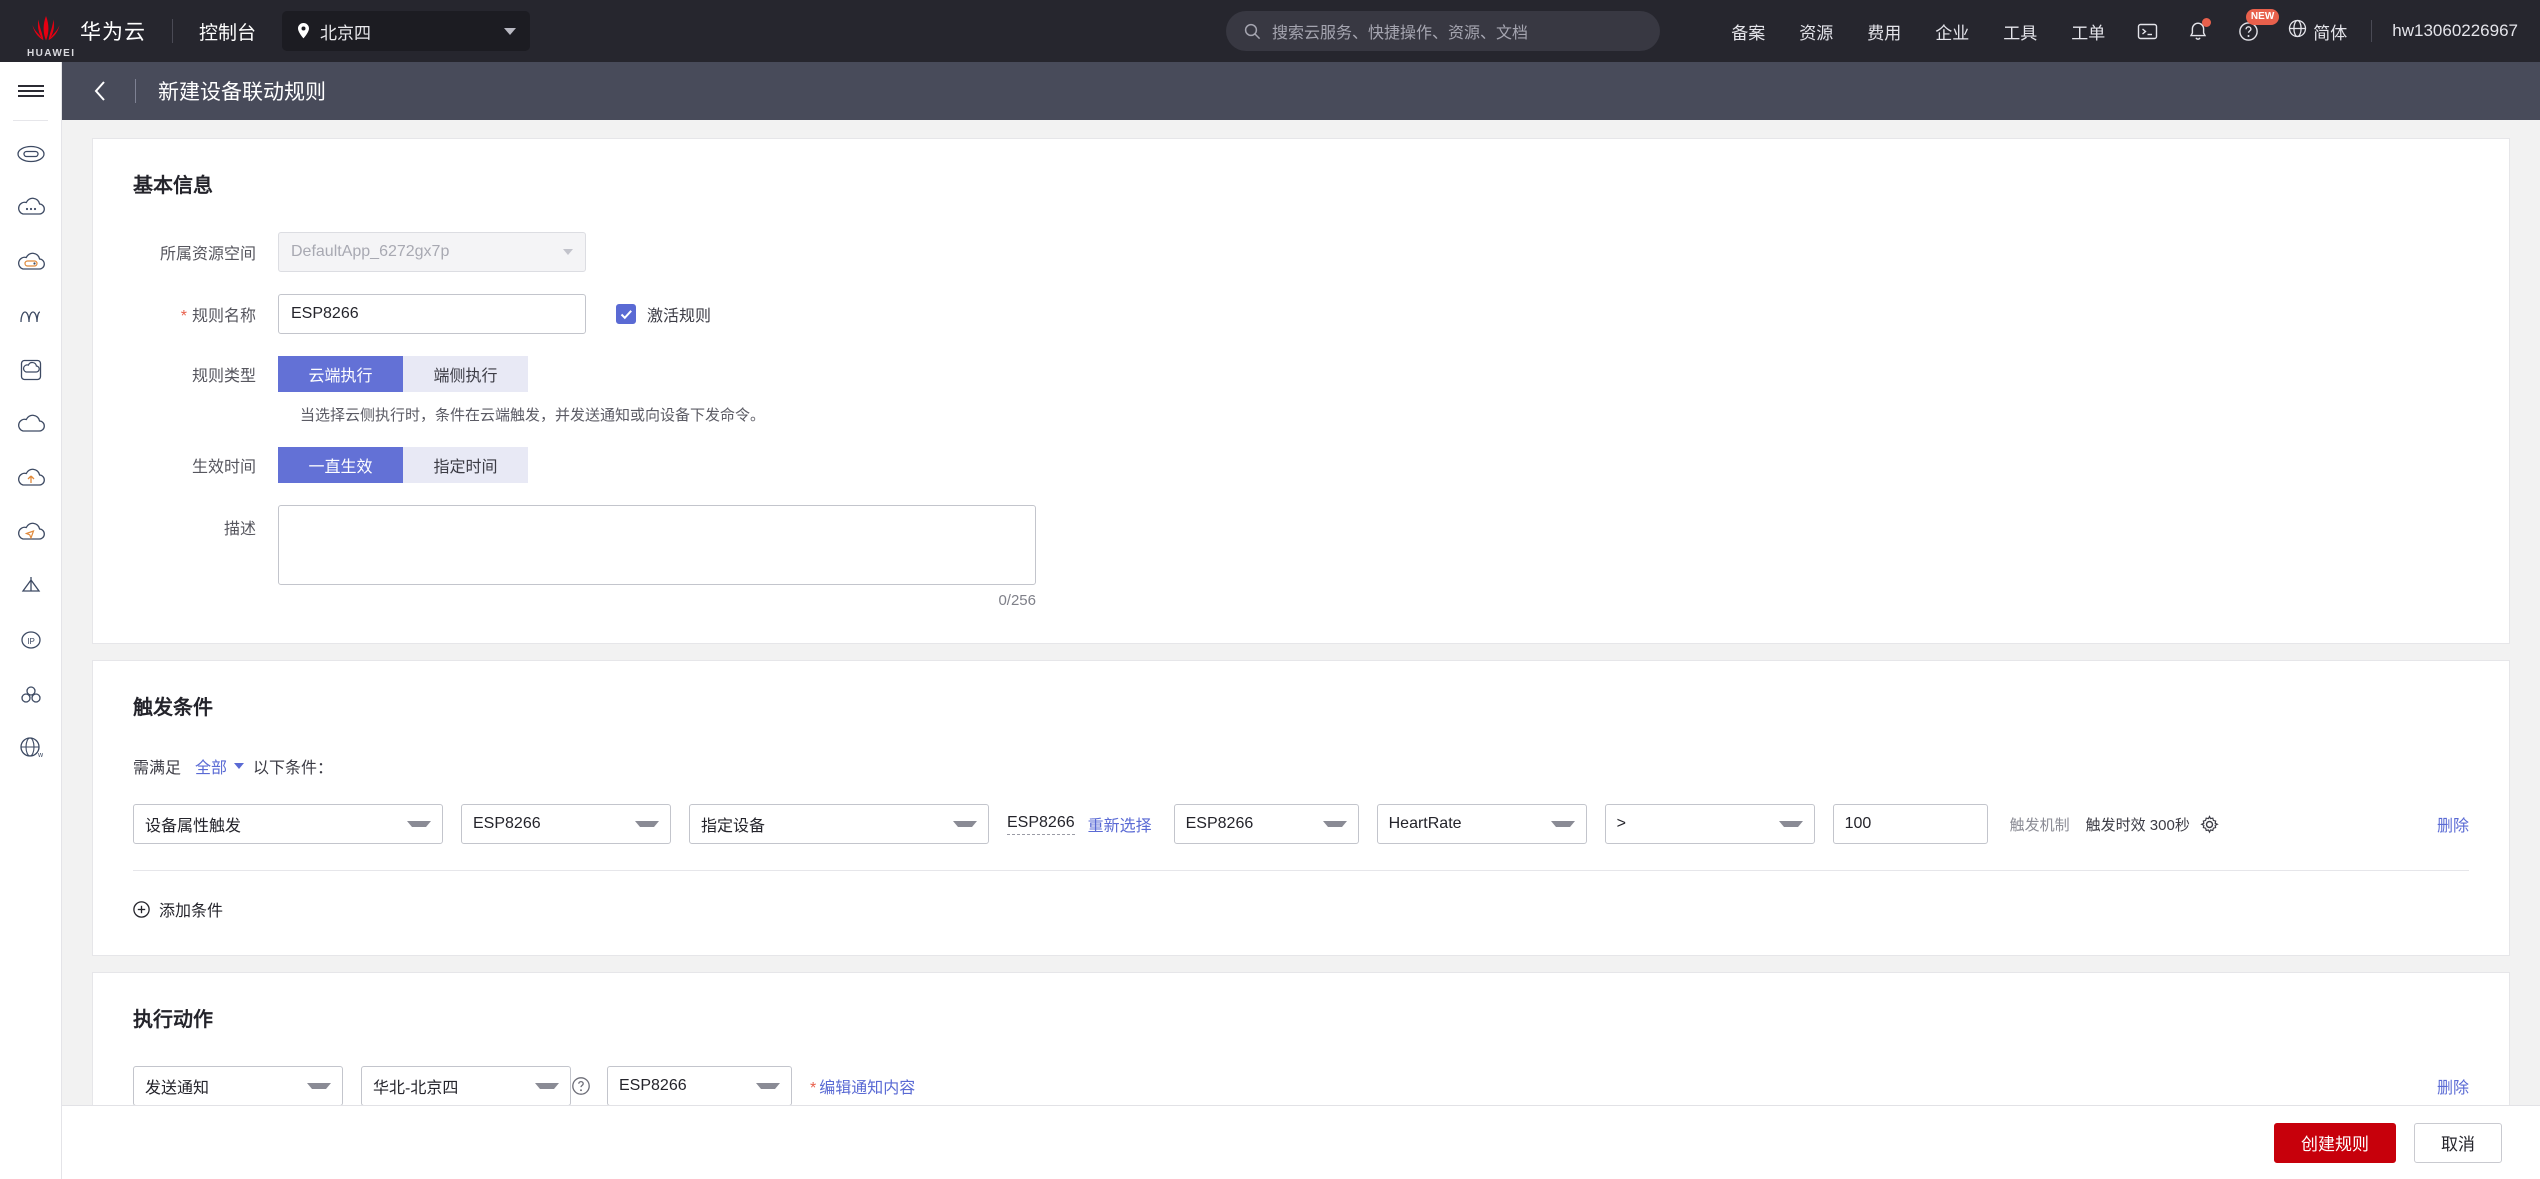 The height and width of the screenshot is (1179, 2540). I want to click on gear-icon, so click(2209, 824).